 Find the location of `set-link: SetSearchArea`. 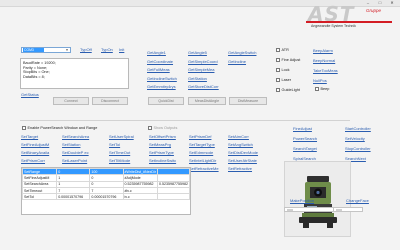

set-link: SetSearchArea is located at coordinates (75, 136).